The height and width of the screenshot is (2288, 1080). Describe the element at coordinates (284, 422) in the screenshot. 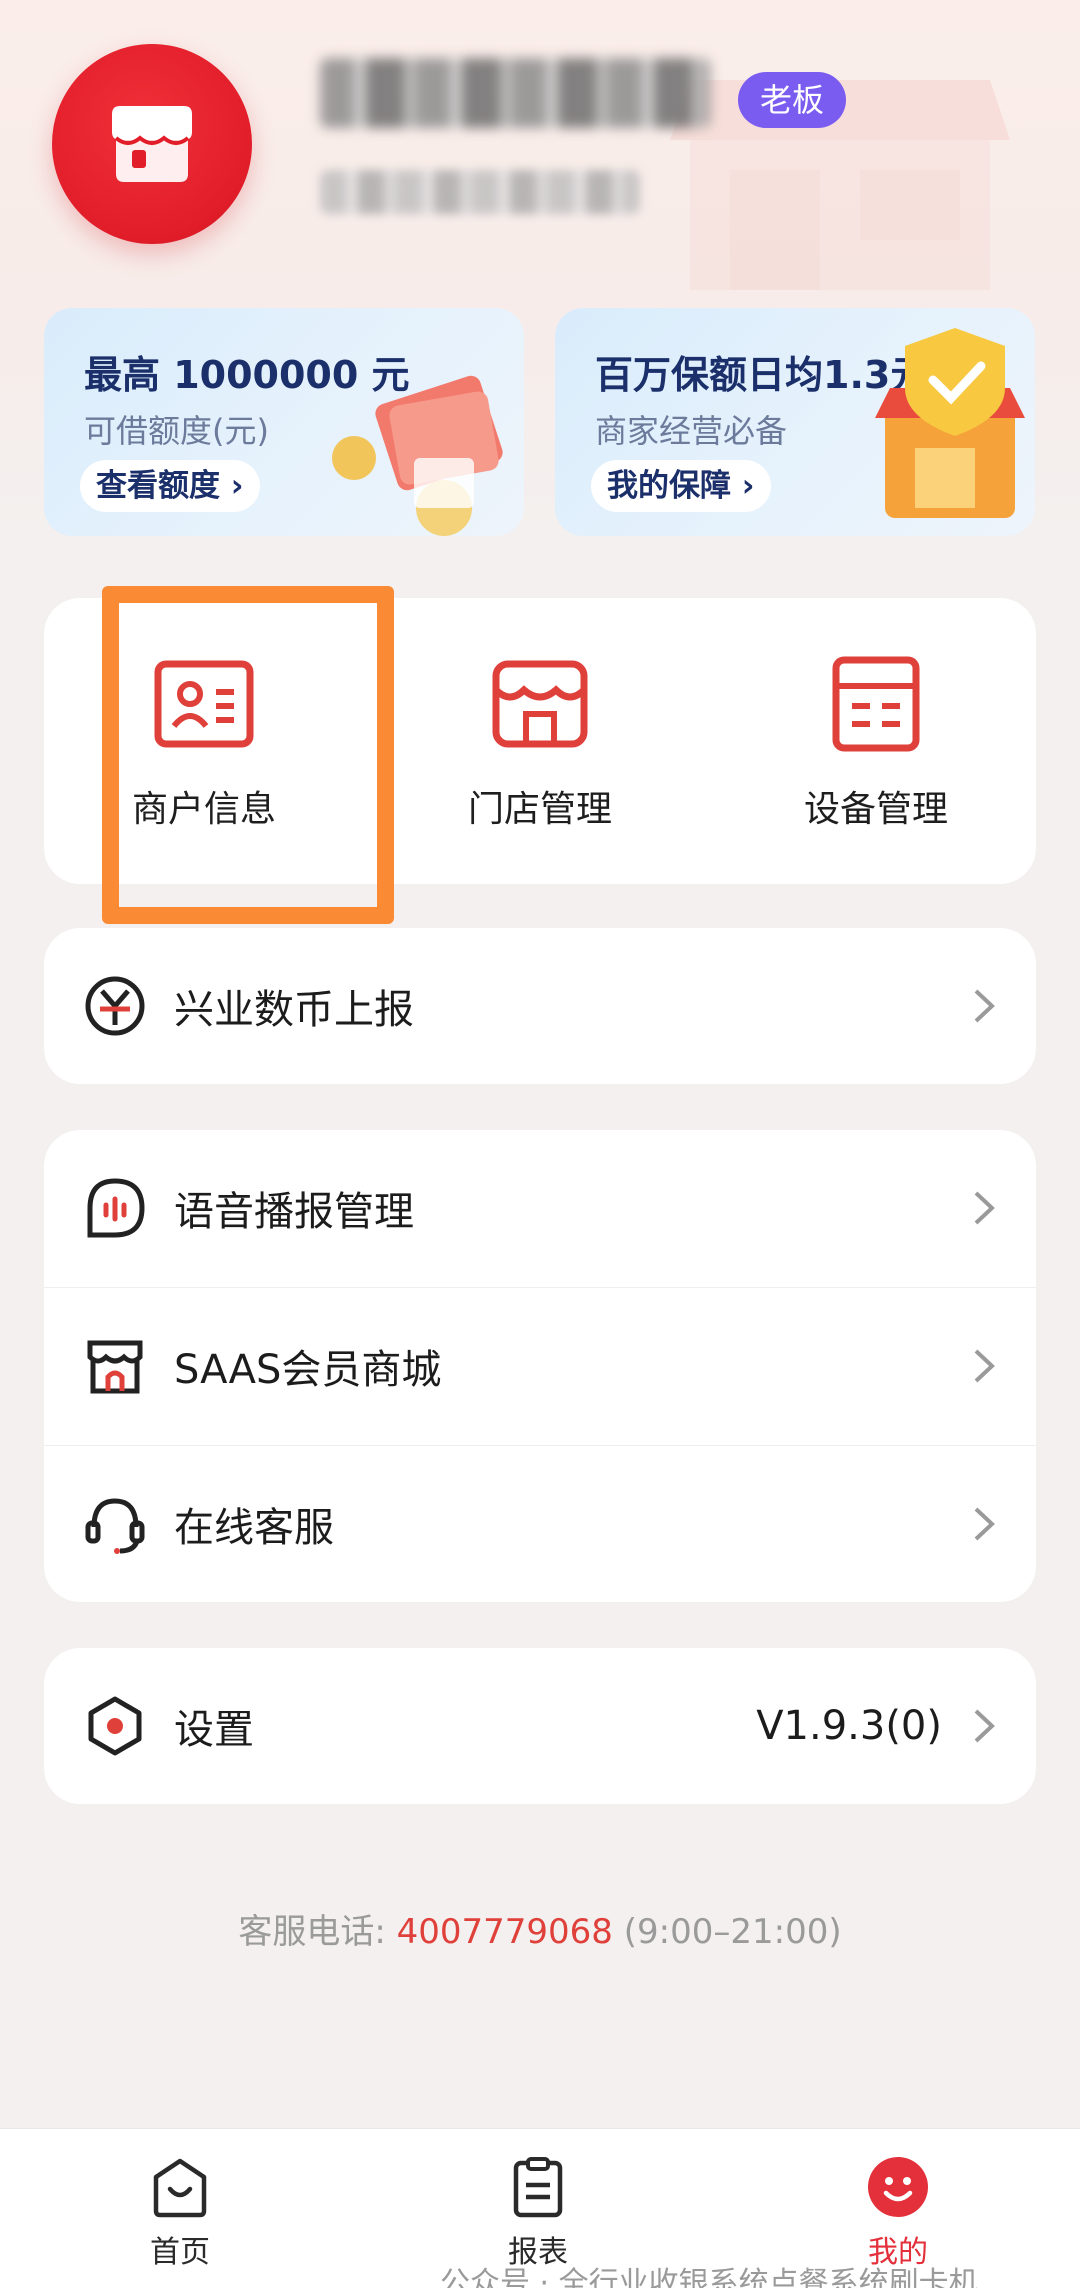

I see `loan-promo-card: 最高 1000000 元 可借额度(元) 查看额度 ›` at that location.